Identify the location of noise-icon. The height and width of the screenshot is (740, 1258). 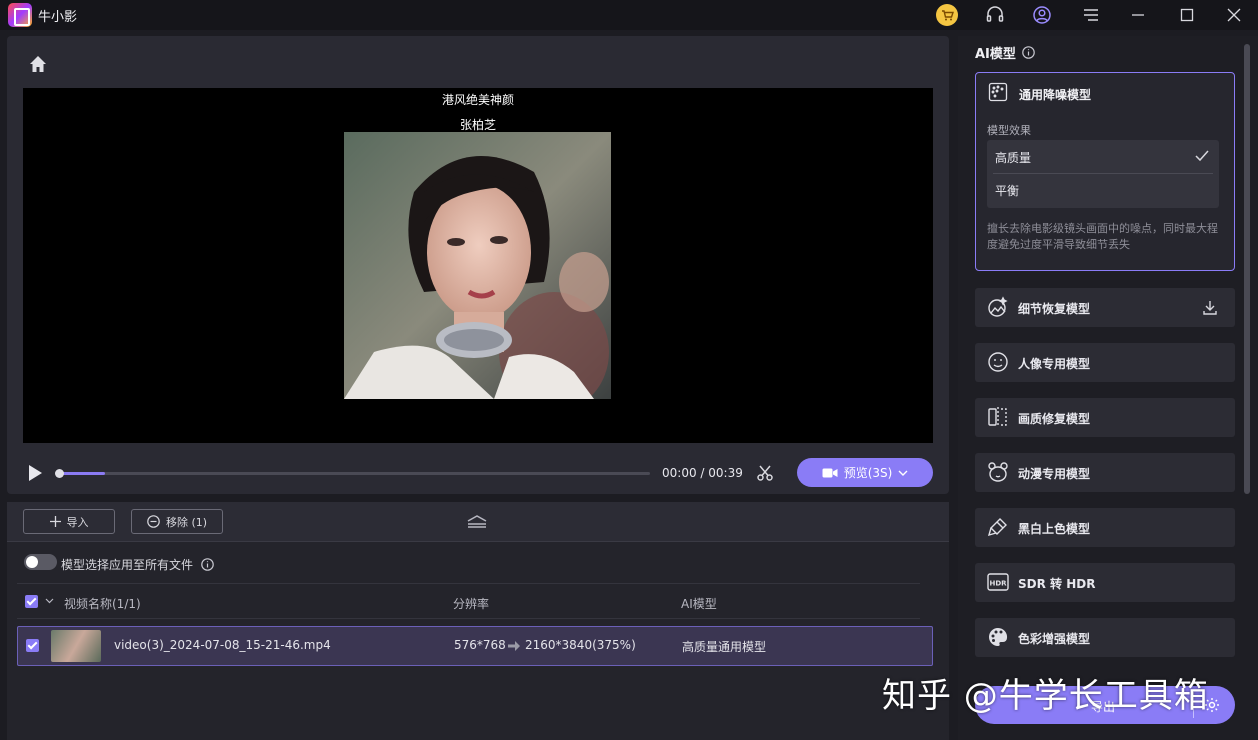
(999, 93).